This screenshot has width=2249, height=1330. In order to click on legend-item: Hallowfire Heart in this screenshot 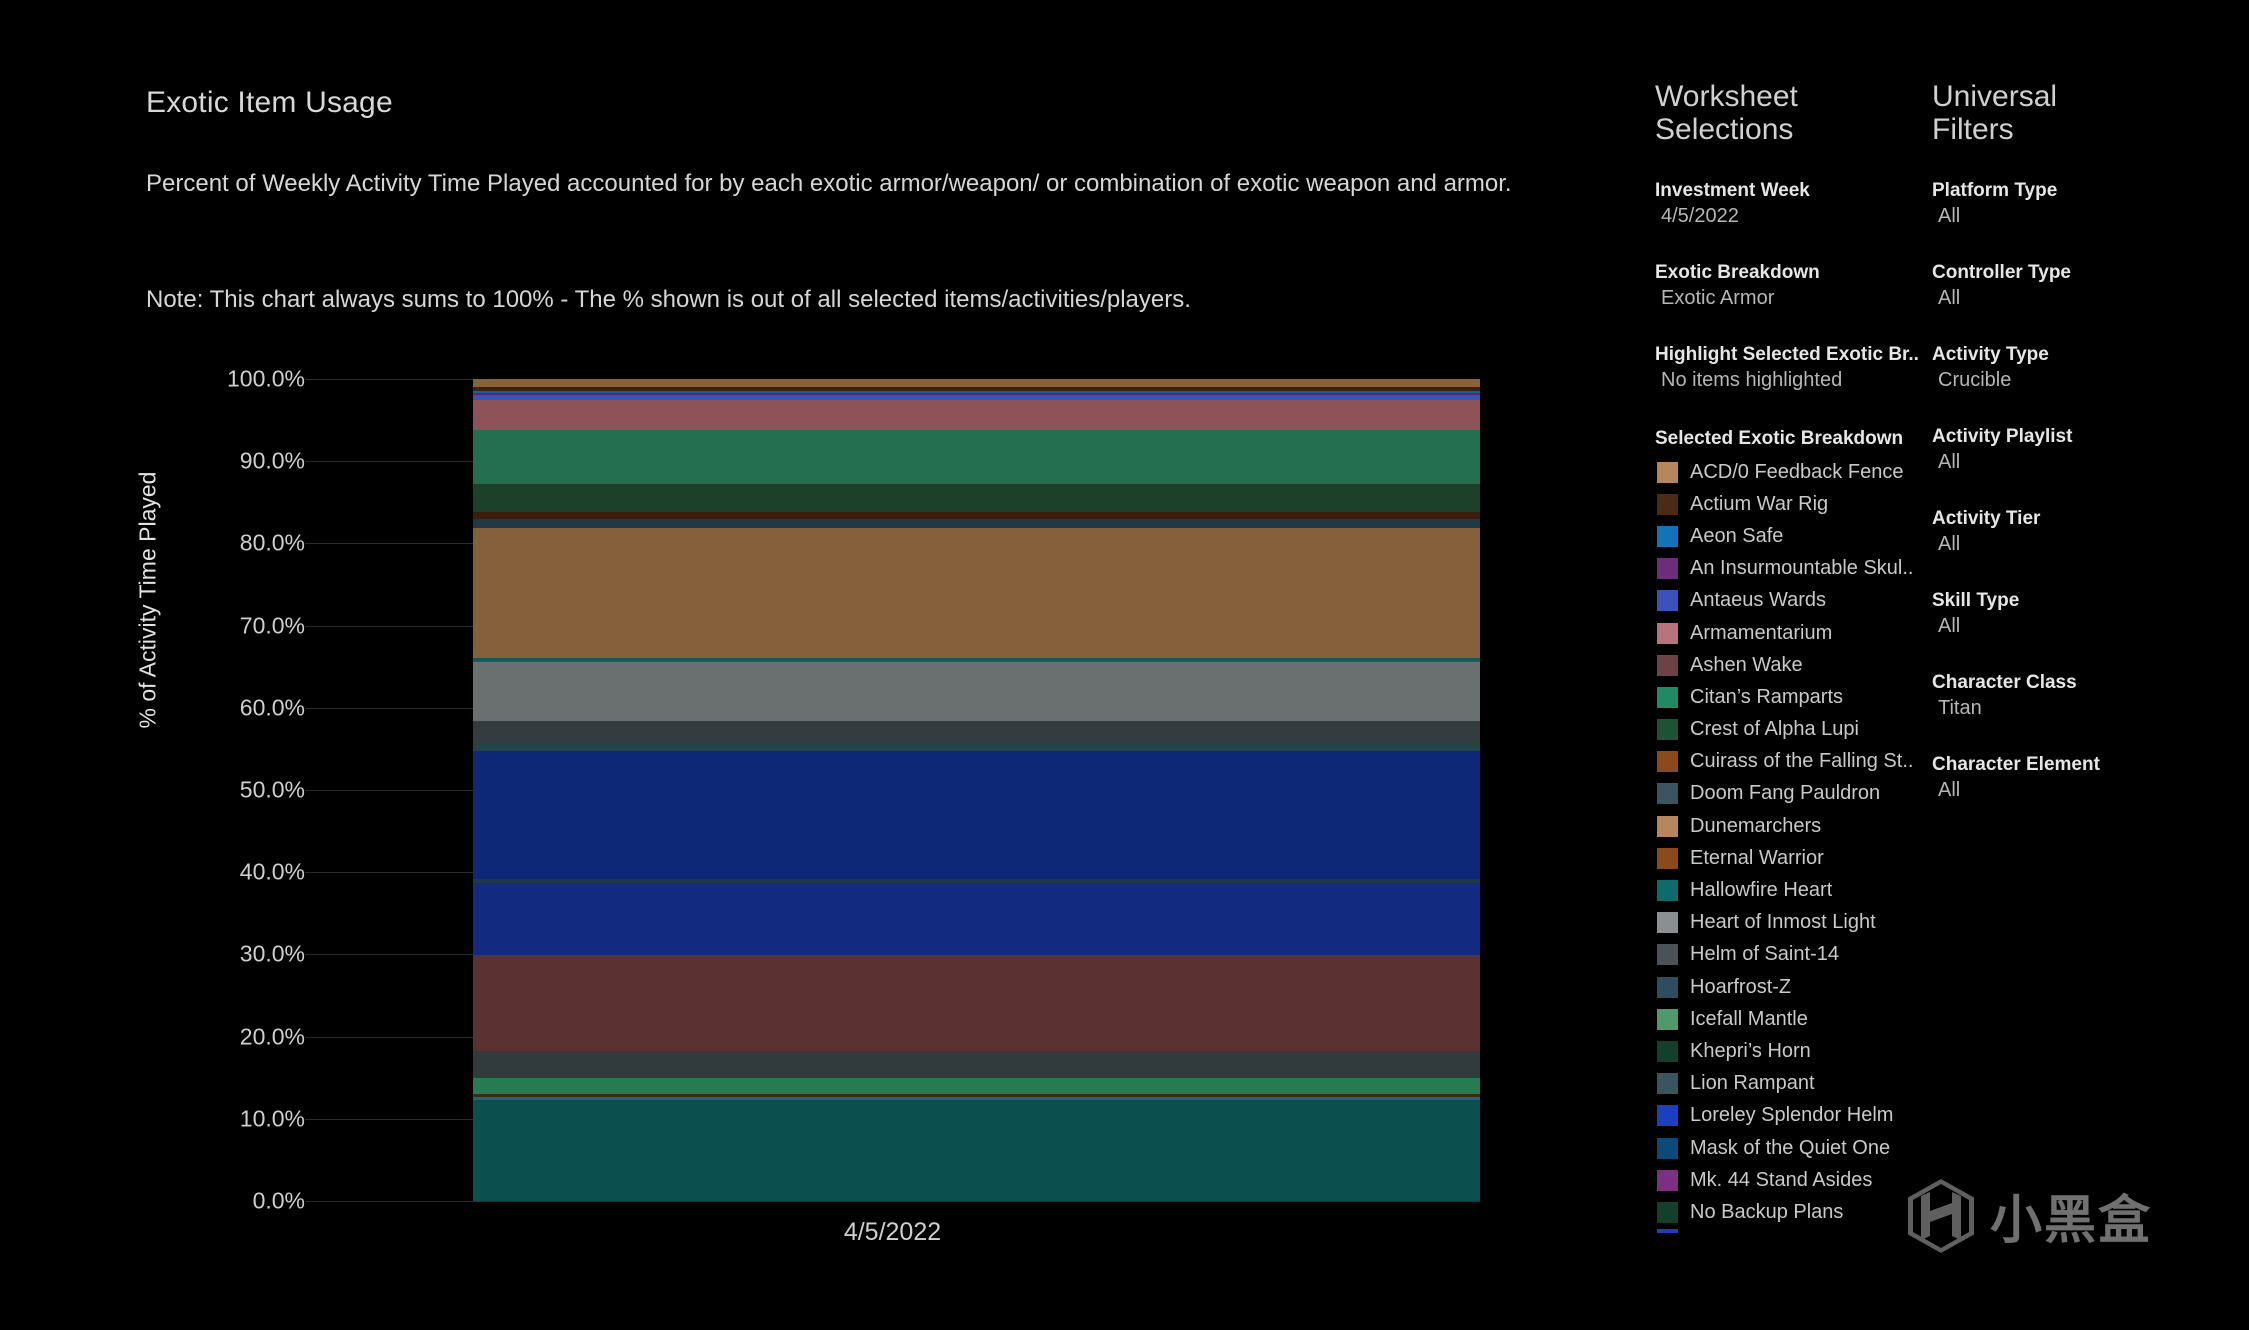, I will do `click(1795, 890)`.